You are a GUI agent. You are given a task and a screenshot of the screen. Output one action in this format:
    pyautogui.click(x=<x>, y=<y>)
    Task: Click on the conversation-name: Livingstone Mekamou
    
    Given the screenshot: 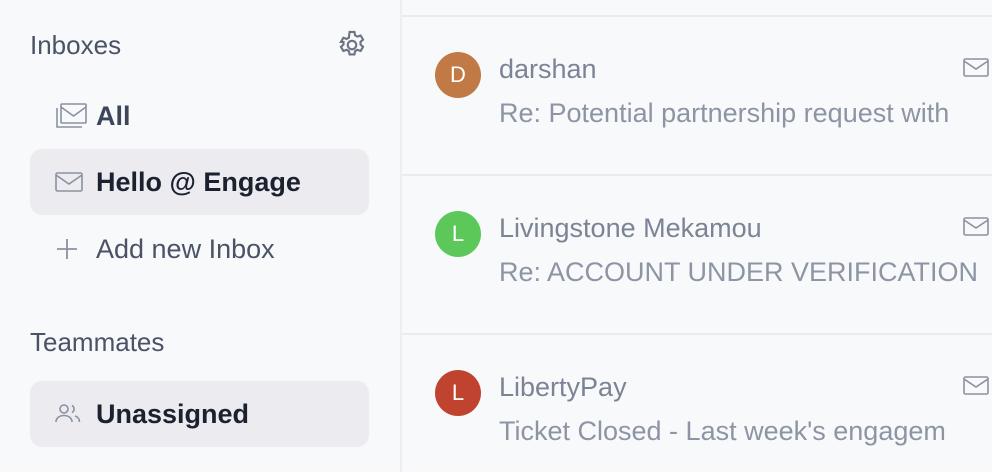 What is the action you would take?
    pyautogui.click(x=630, y=228)
    